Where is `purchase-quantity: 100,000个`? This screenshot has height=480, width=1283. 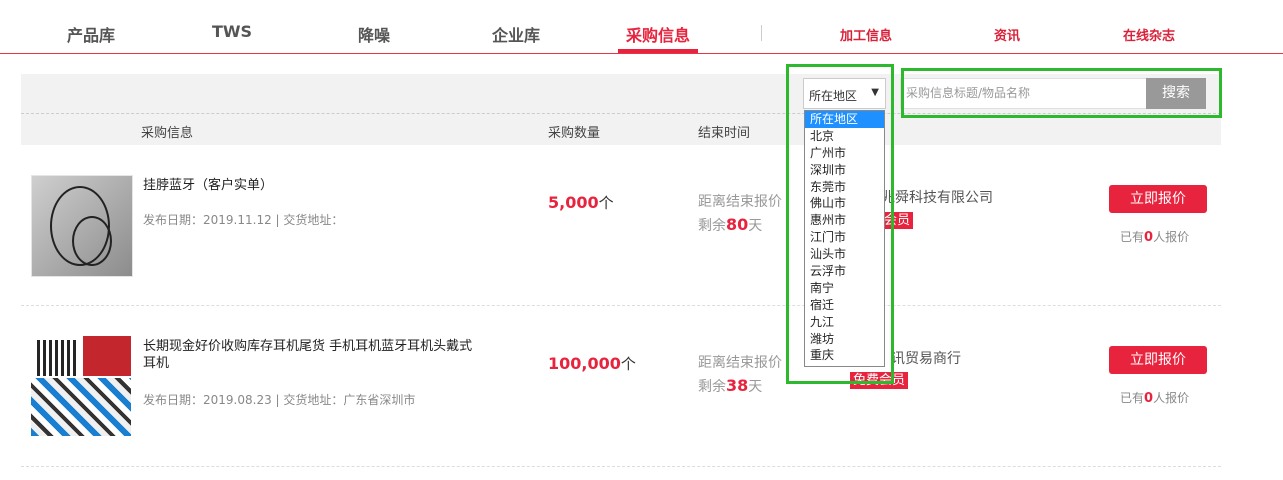 purchase-quantity: 100,000个 is located at coordinates (592, 363).